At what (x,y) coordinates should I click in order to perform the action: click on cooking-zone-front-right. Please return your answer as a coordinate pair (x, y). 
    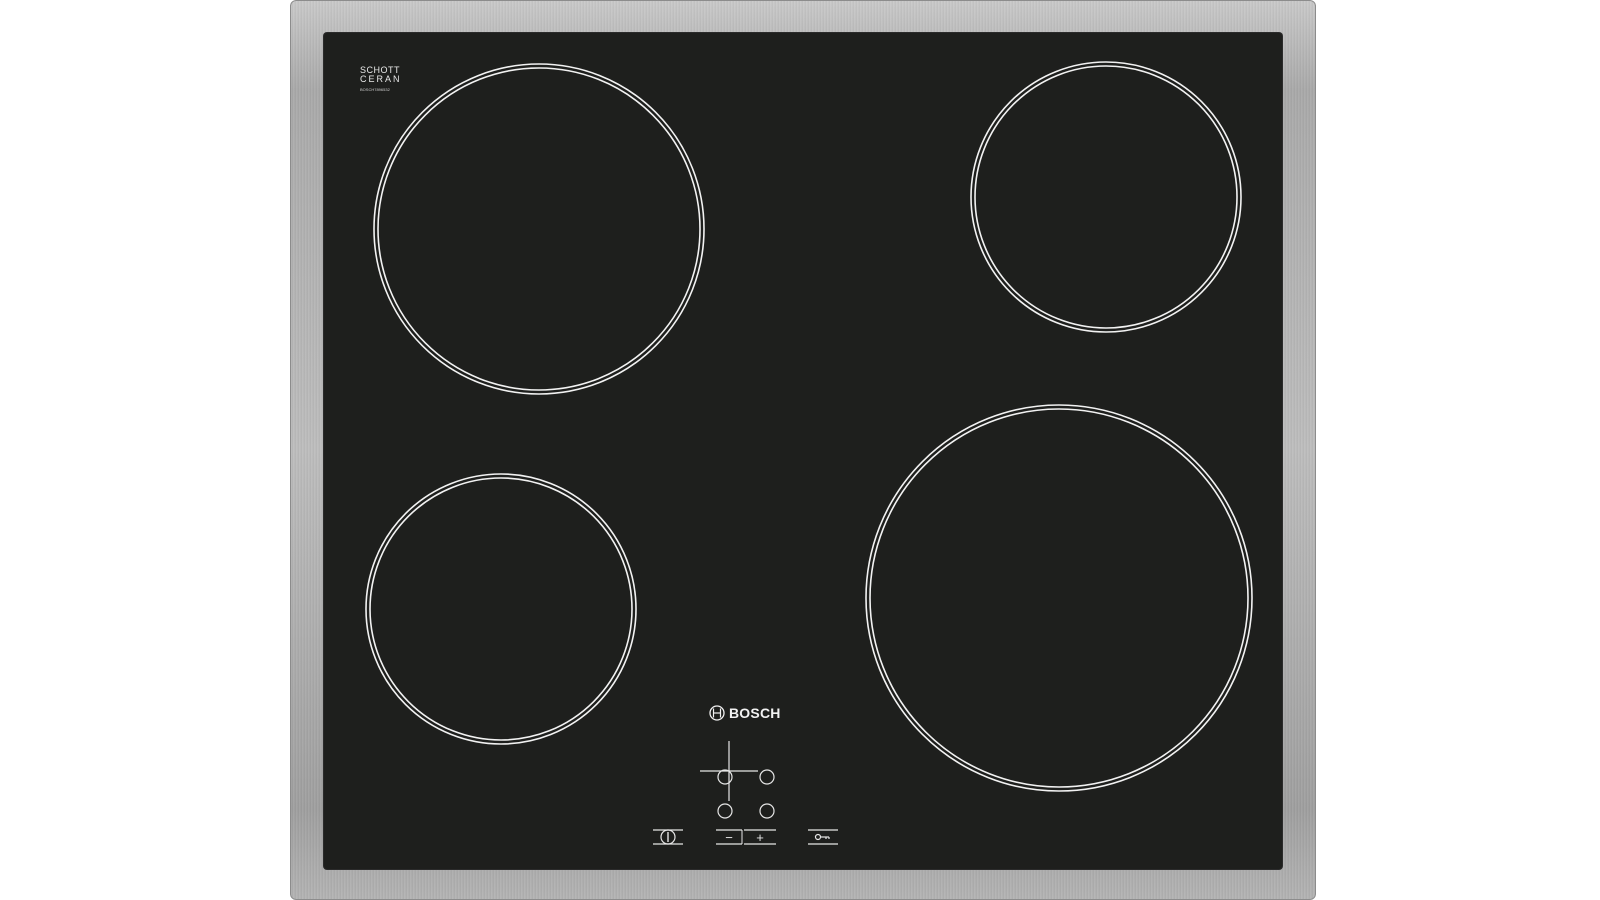
    Looking at the image, I should click on (1059, 598).